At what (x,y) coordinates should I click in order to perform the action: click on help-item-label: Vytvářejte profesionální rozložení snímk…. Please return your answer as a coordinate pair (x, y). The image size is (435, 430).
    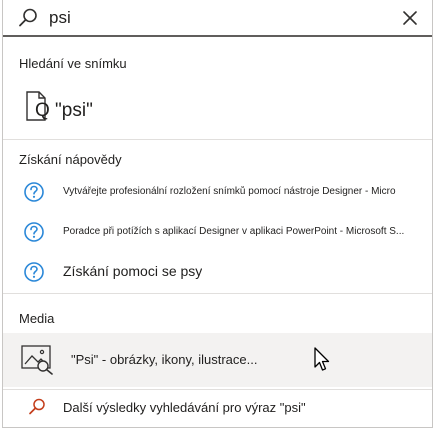
    Looking at the image, I should click on (229, 191).